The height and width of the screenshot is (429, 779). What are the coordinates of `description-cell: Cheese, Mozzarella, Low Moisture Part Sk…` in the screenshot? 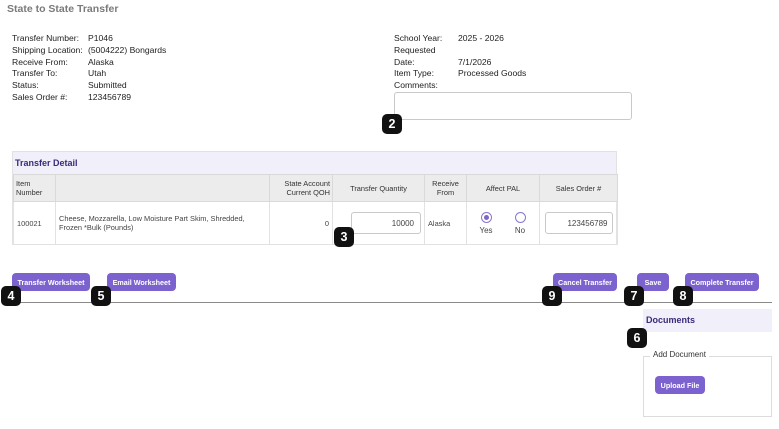 It's located at (162, 223).